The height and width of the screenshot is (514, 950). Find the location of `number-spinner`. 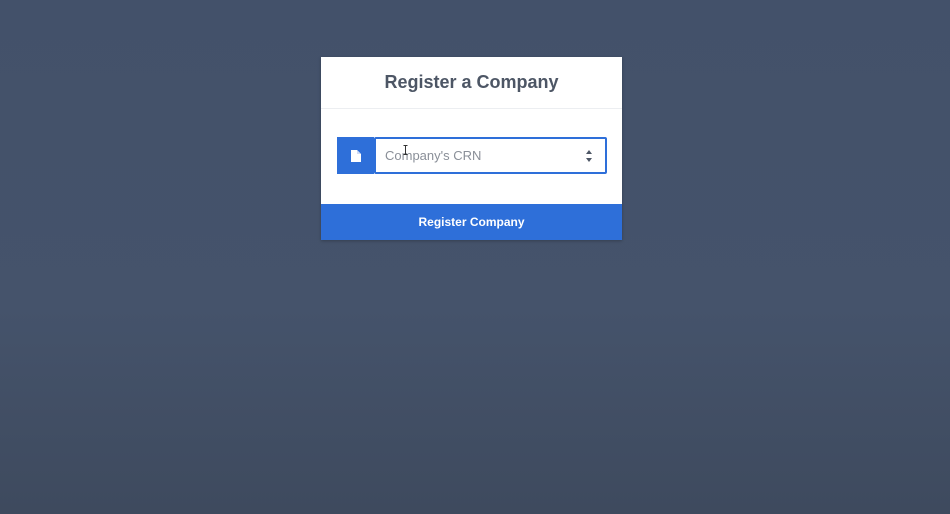

number-spinner is located at coordinates (589, 156).